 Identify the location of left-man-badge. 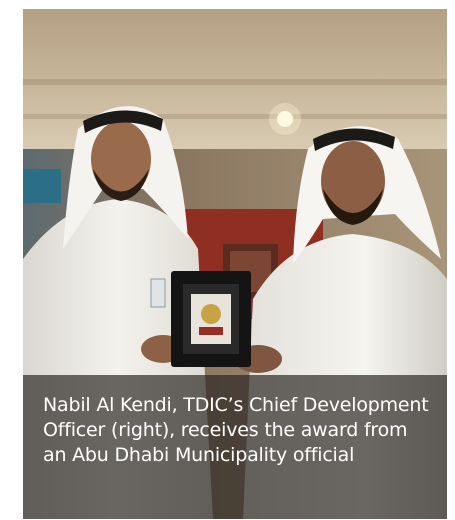
(158, 293).